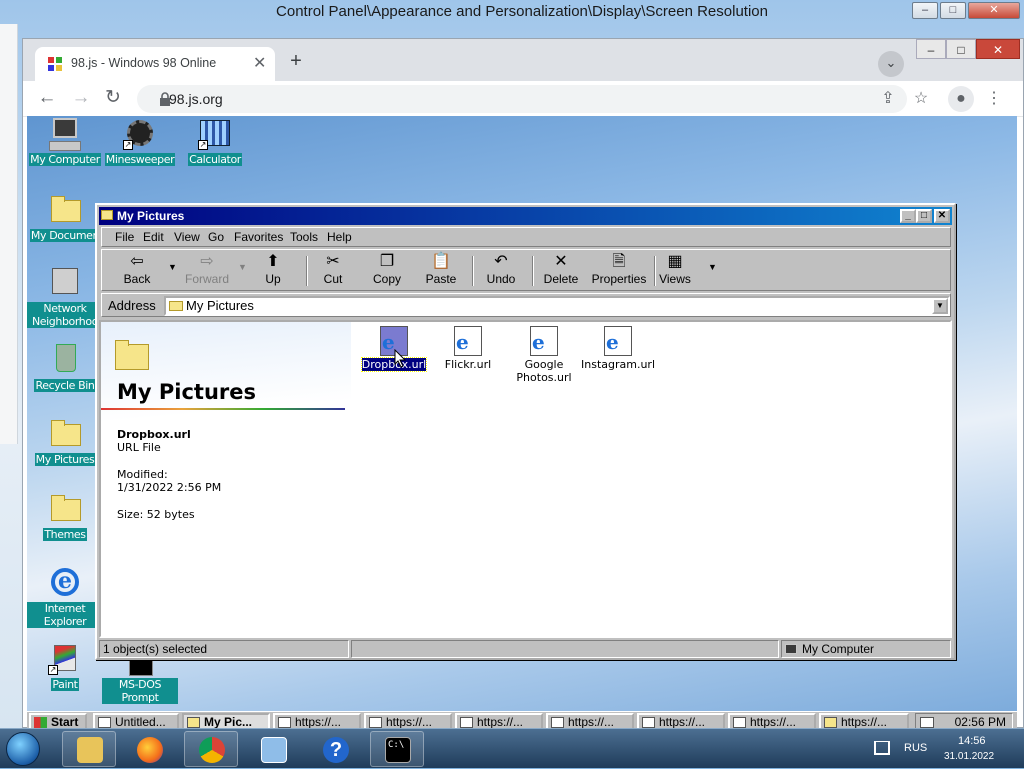  Describe the element at coordinates (619, 271) in the screenshot. I see `properties-button: 🗎 Properties` at that location.